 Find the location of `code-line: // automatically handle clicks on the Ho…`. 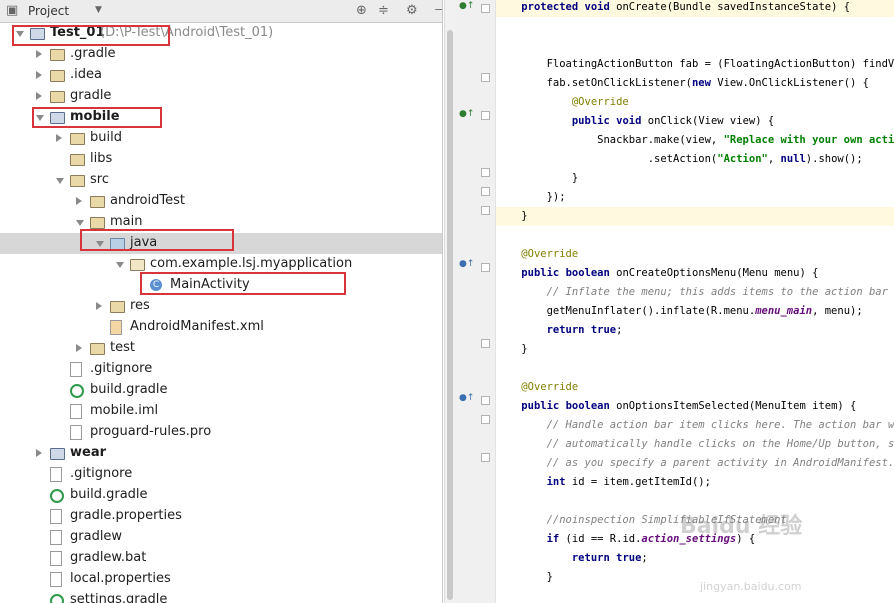

code-line: // automatically handle clicks on the Ho… is located at coordinates (695, 444).